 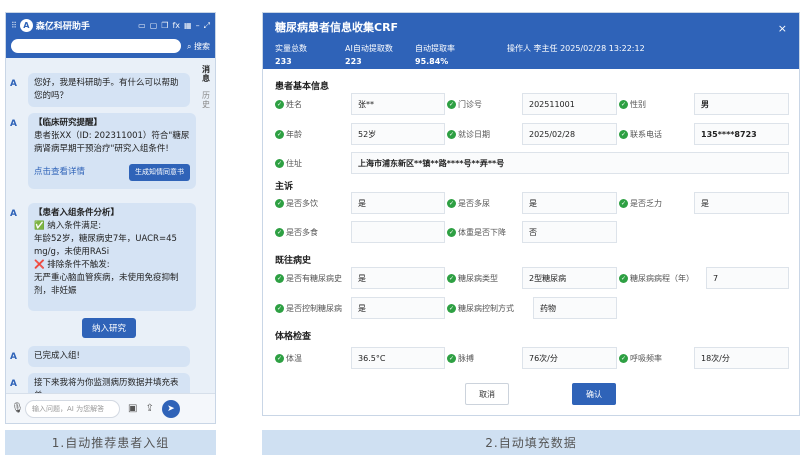 What do you see at coordinates (72, 408) in the screenshot?
I see `question-input: 输入问题，AI 为您解答` at bounding box center [72, 408].